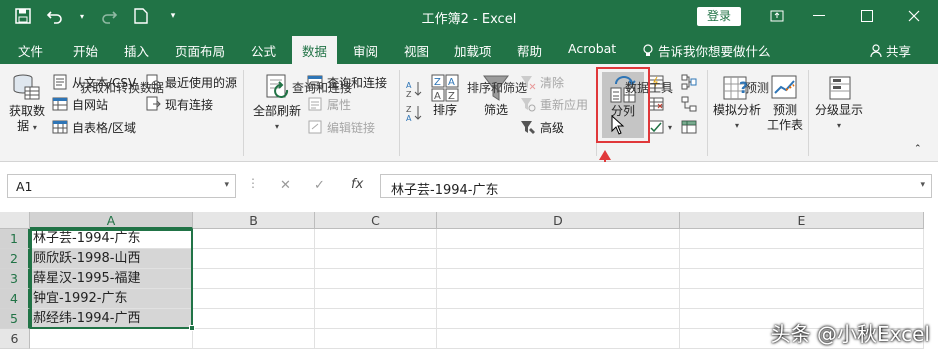  I want to click on cell-a6, so click(111, 339).